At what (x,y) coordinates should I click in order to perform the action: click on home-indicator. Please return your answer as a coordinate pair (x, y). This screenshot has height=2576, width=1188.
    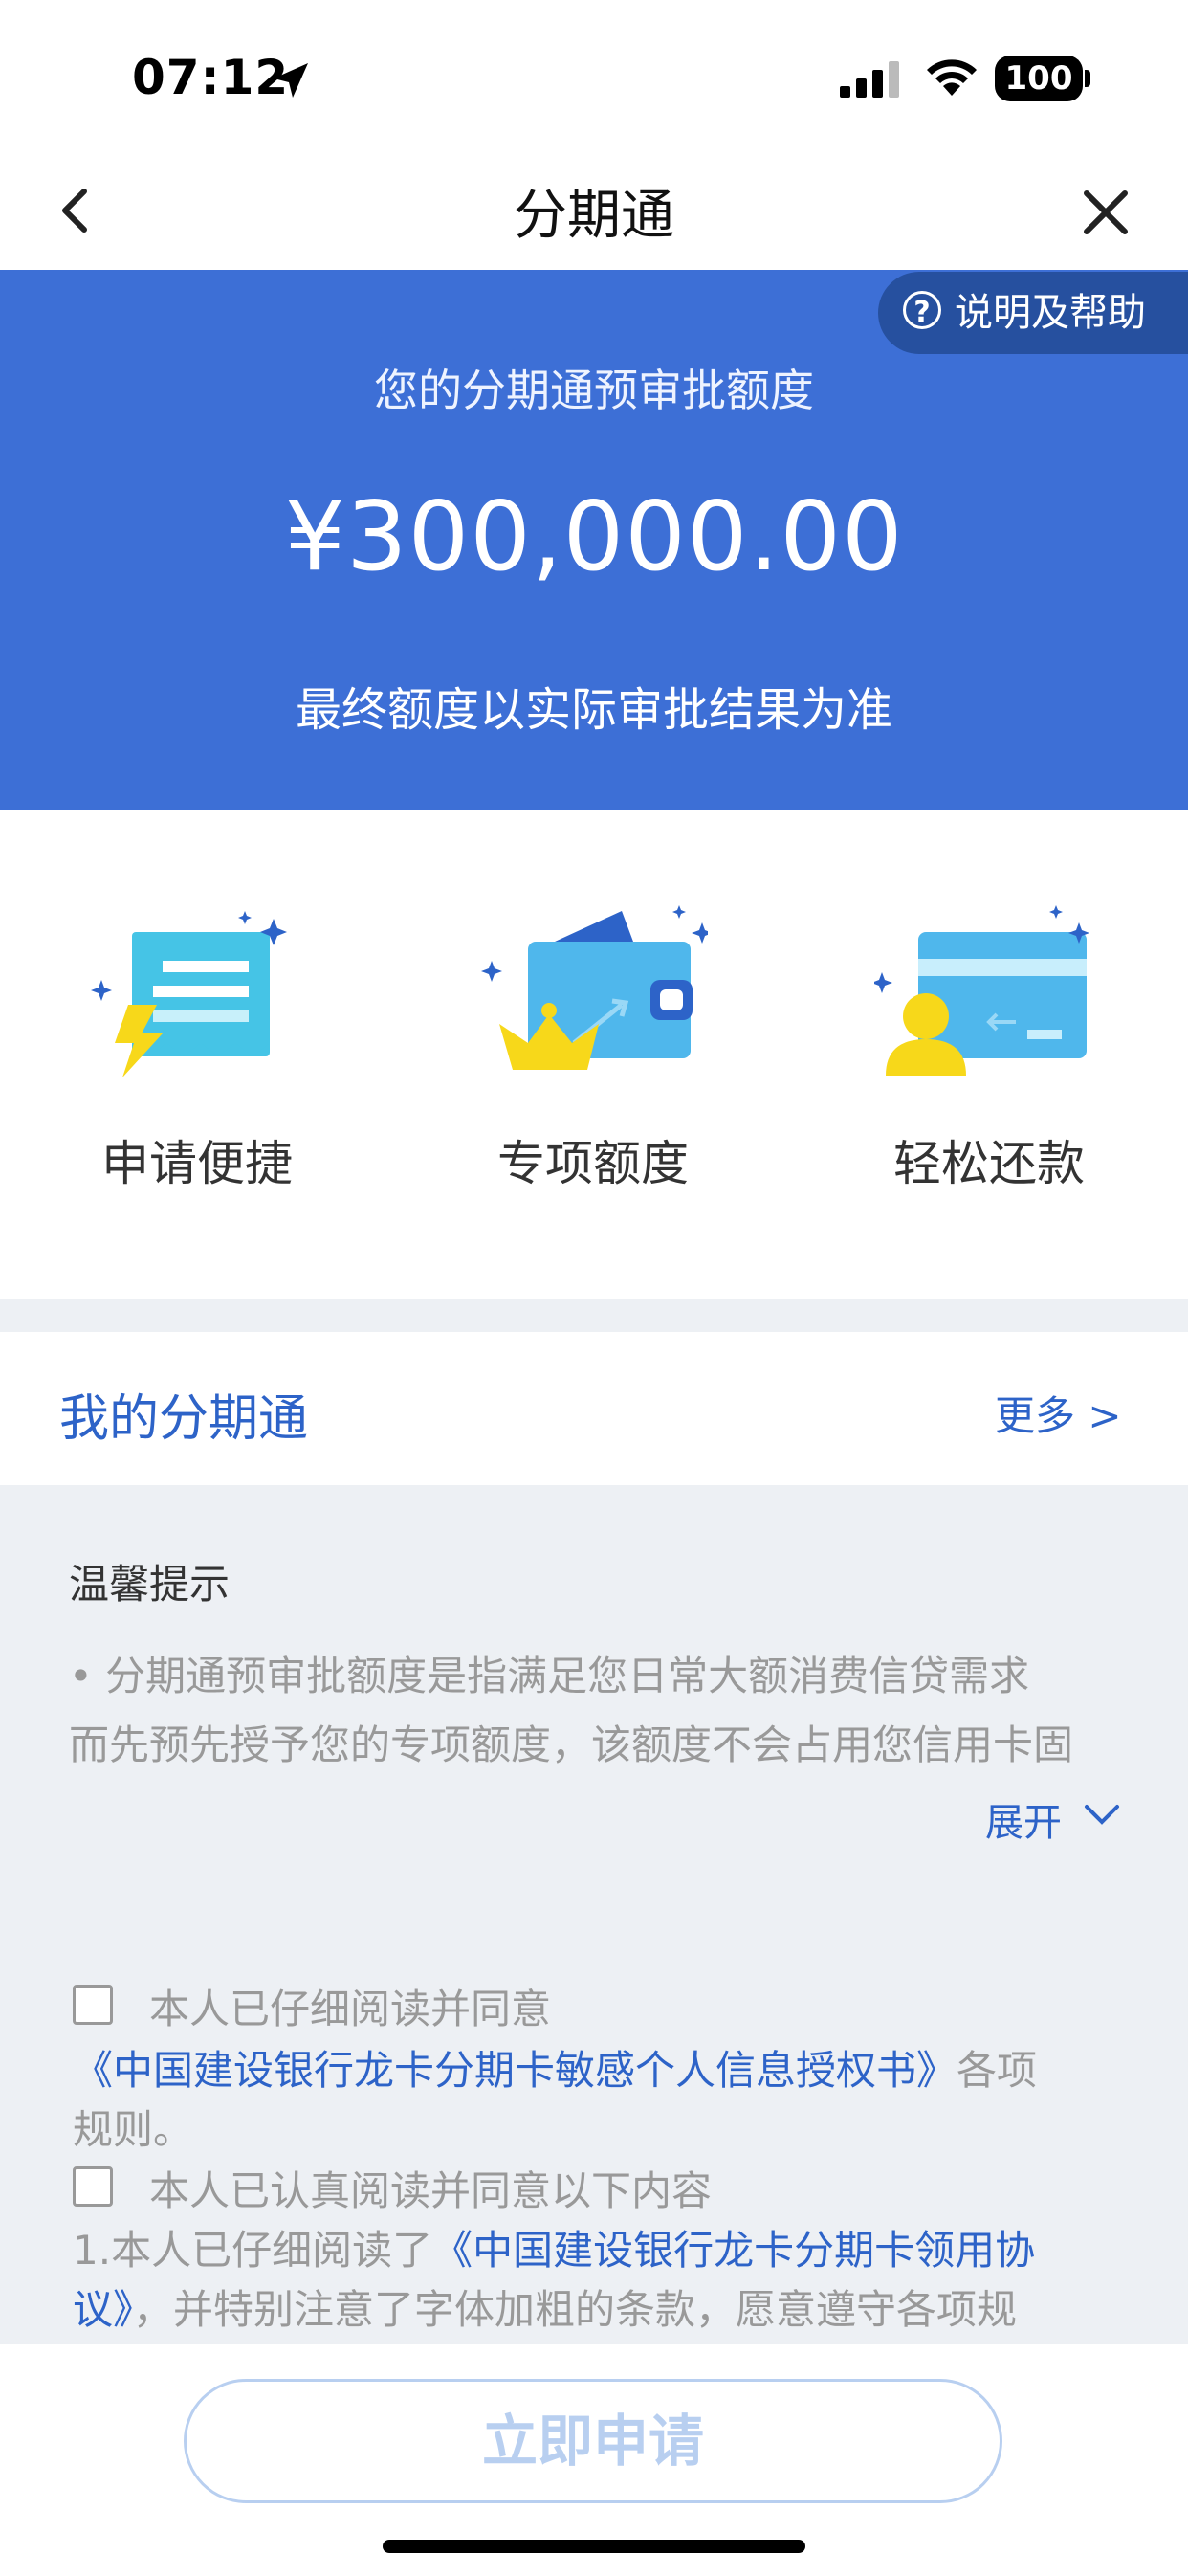
    Looking at the image, I should click on (594, 2546).